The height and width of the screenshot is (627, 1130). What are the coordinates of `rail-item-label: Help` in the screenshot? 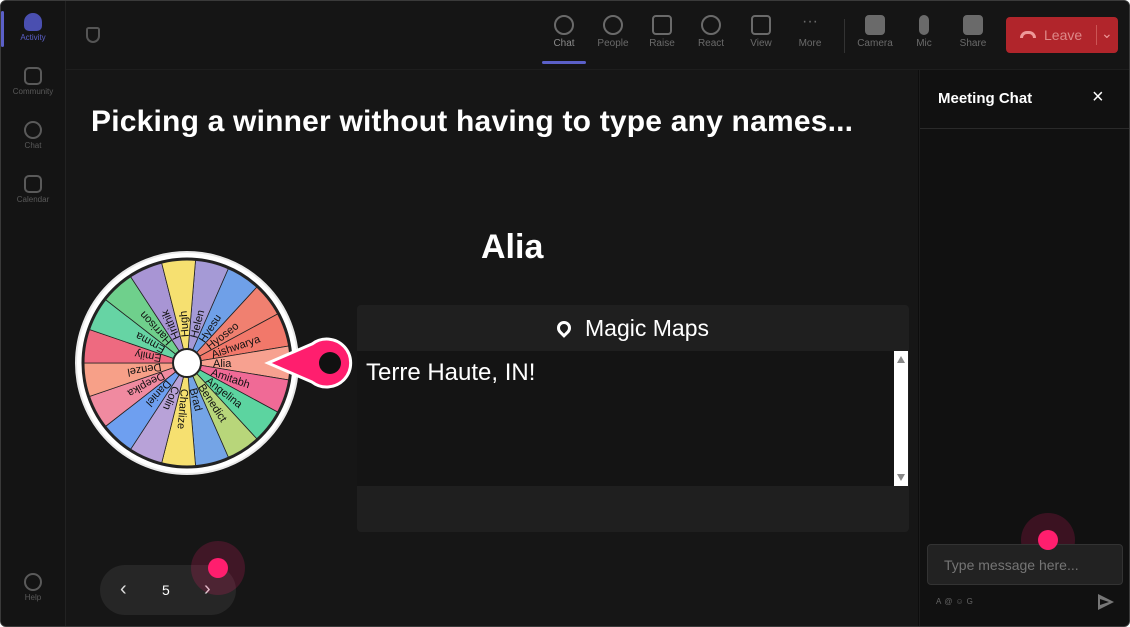 It's located at (33, 597).